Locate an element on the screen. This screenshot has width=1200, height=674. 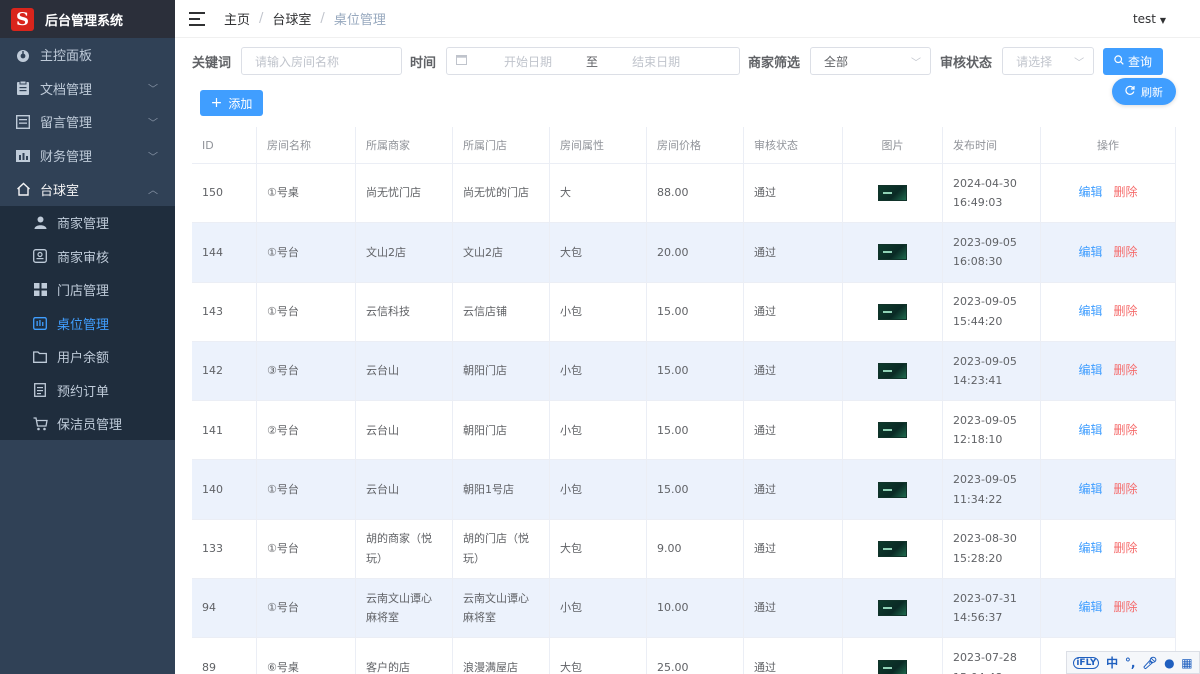
refresh-button: 刷新 is located at coordinates (1144, 91).